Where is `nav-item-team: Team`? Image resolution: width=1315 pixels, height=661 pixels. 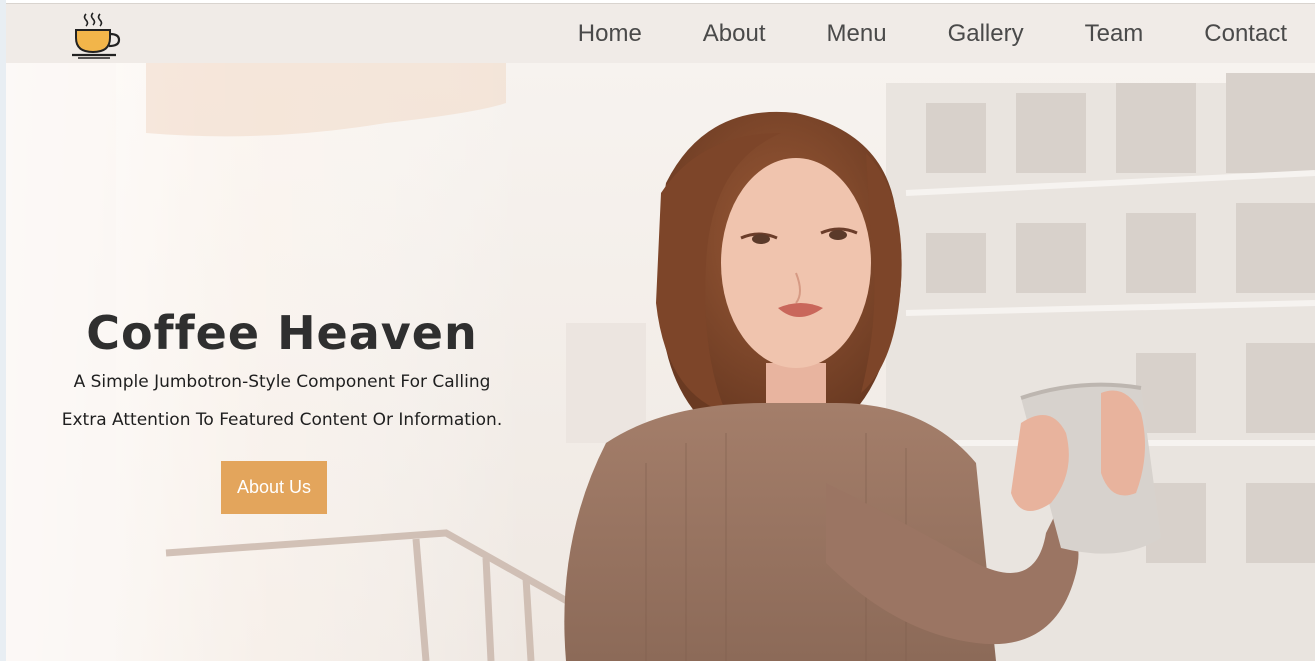
nav-item-team: Team is located at coordinates (1114, 34).